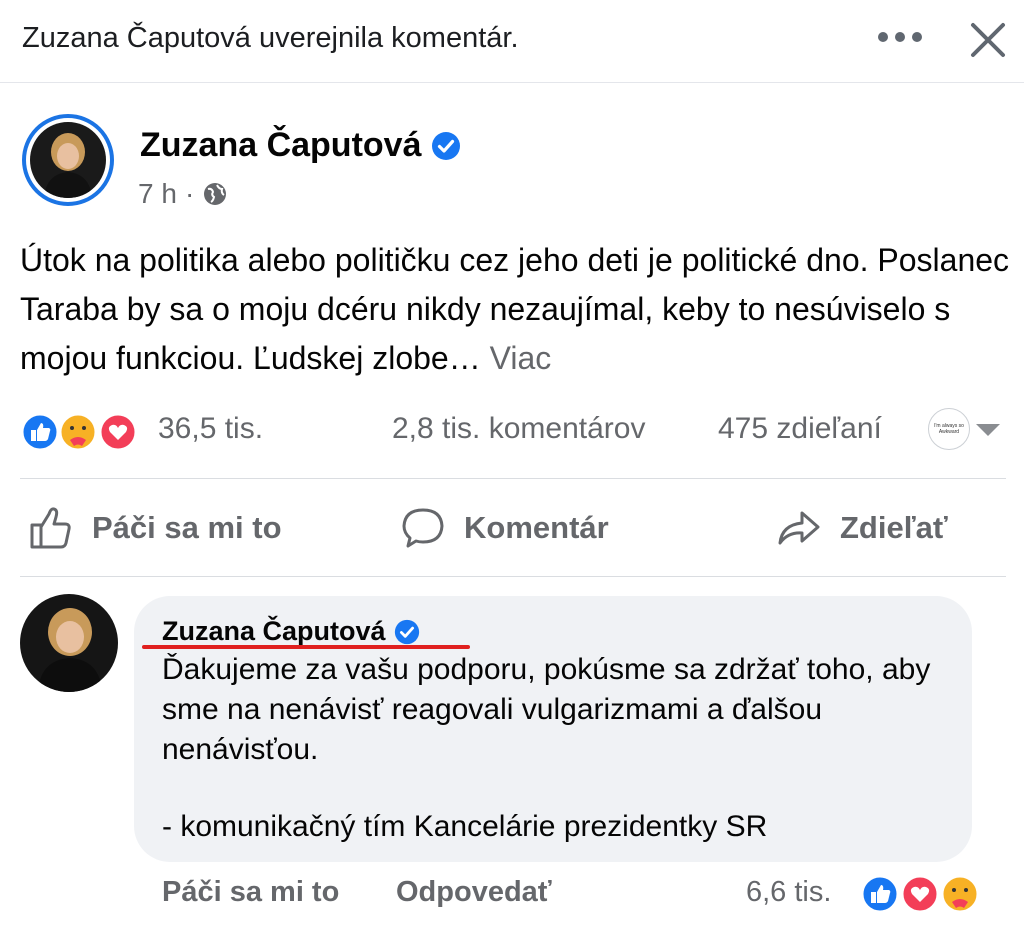  I want to click on post-author: Zuzana Čaputová, so click(300, 145).